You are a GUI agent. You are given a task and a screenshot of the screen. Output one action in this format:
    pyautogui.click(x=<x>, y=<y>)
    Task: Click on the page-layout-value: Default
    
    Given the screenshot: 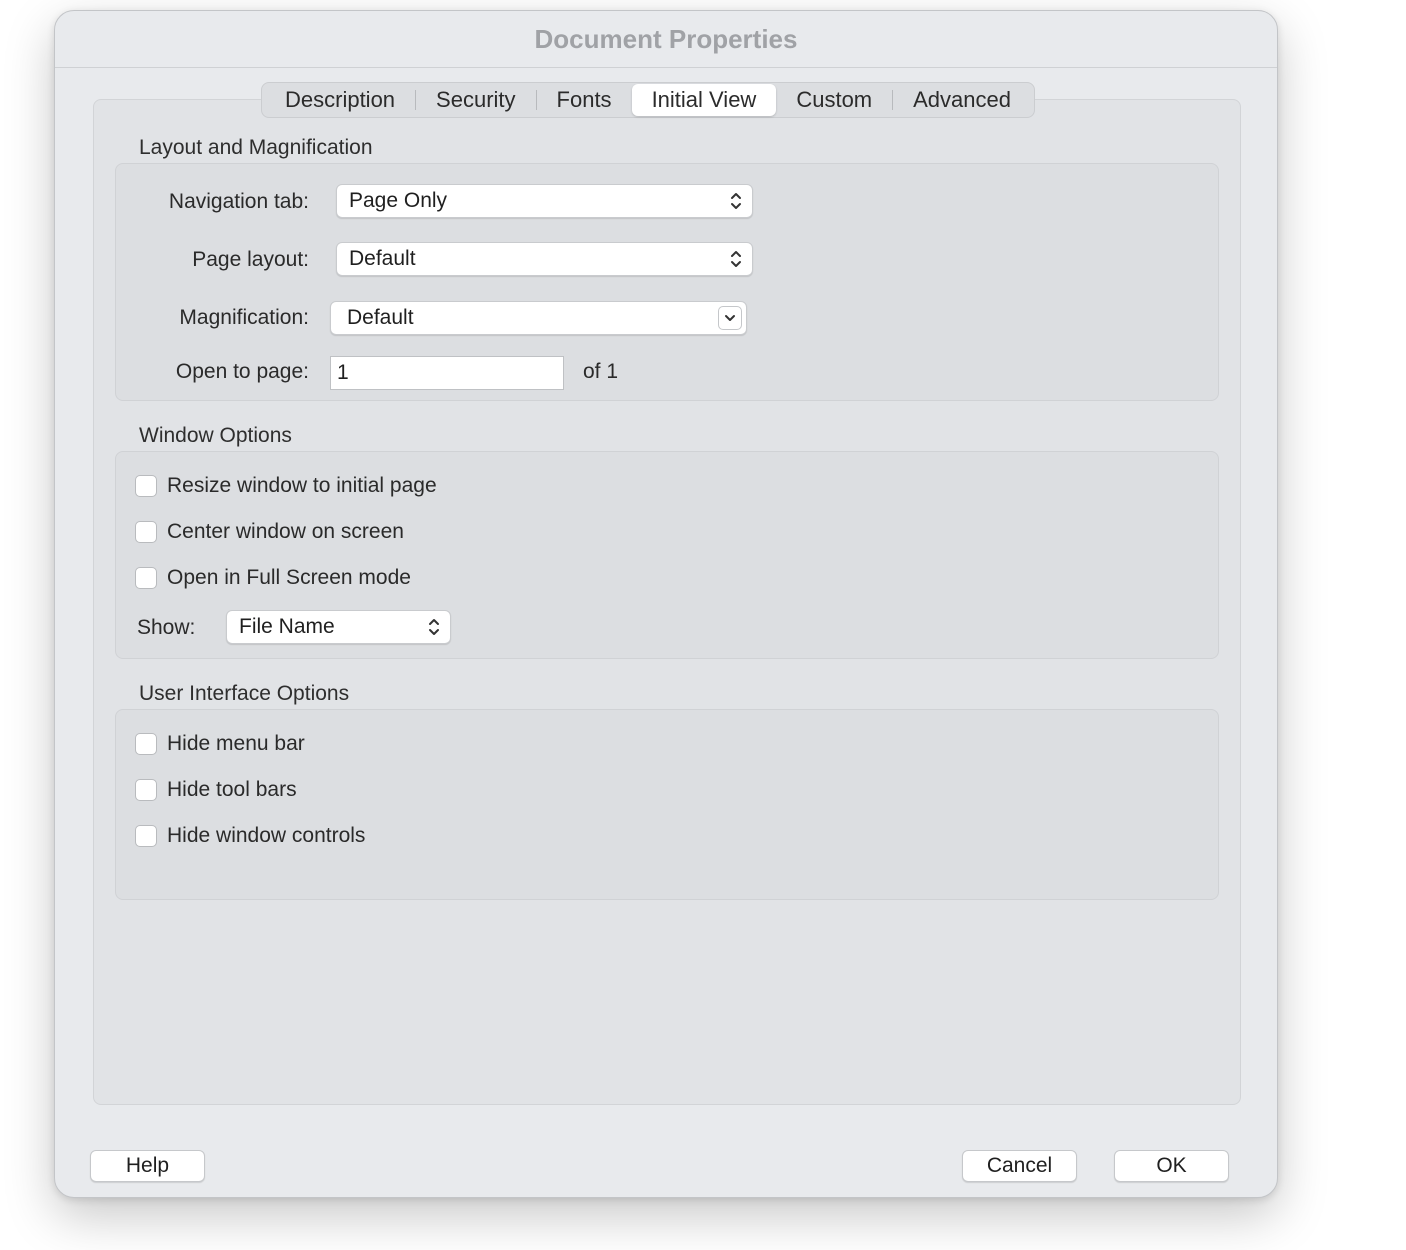 What is the action you would take?
    pyautogui.click(x=382, y=258)
    